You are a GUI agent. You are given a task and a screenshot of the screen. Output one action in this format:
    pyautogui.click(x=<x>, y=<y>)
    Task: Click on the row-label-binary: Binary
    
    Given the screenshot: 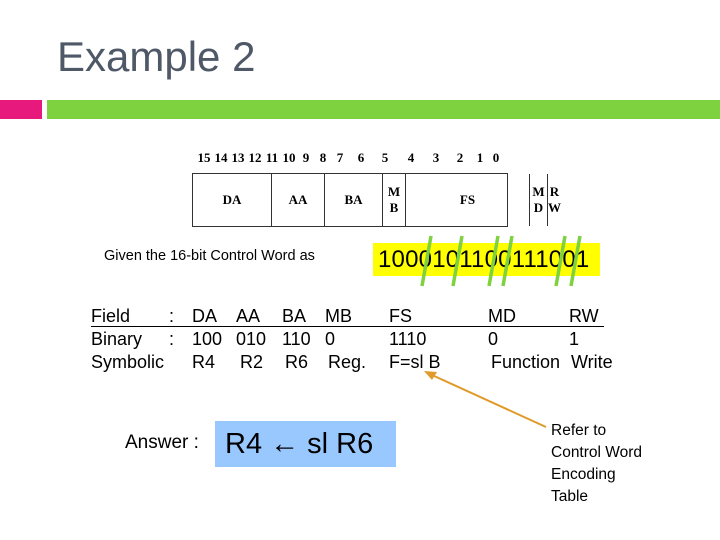 What is the action you would take?
    pyautogui.click(x=117, y=339)
    